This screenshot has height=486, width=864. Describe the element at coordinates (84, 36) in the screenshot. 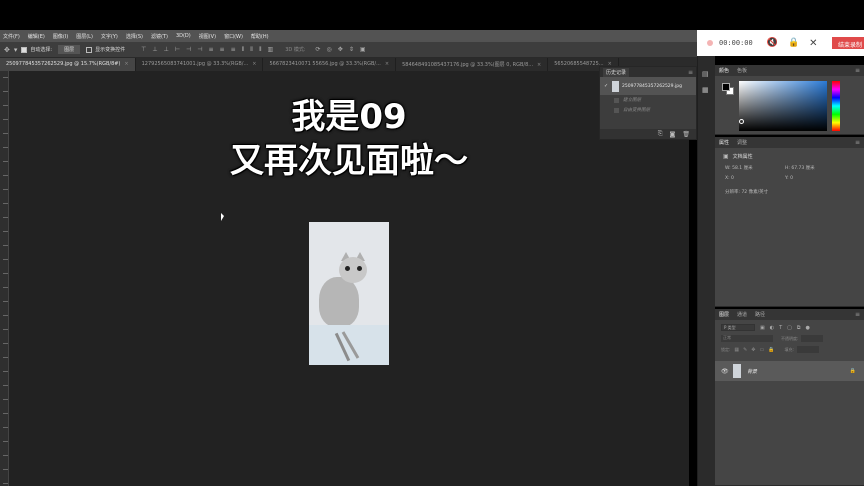

I see `menu-item: 图层(L)` at that location.